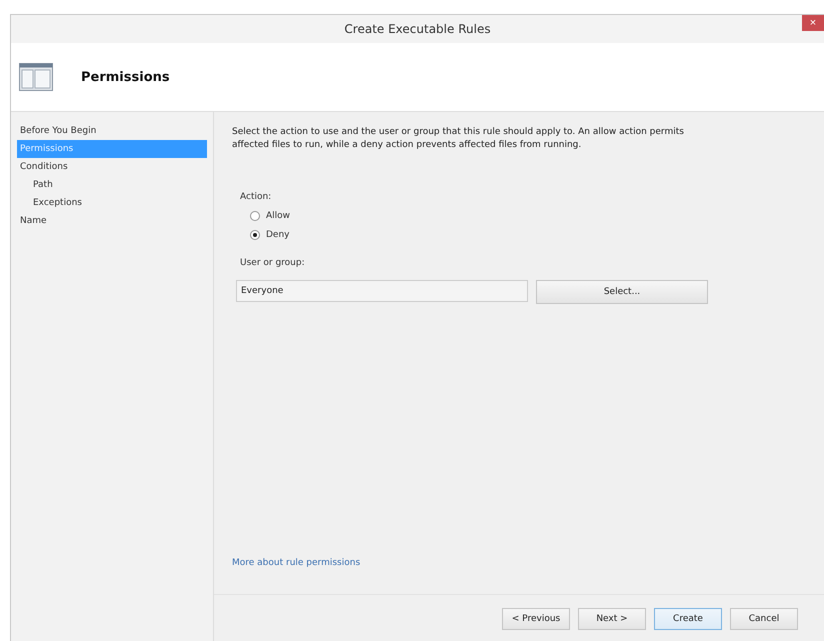 This screenshot has height=641, width=824. What do you see at coordinates (125, 77) in the screenshot?
I see `page-heading: Permissions` at bounding box center [125, 77].